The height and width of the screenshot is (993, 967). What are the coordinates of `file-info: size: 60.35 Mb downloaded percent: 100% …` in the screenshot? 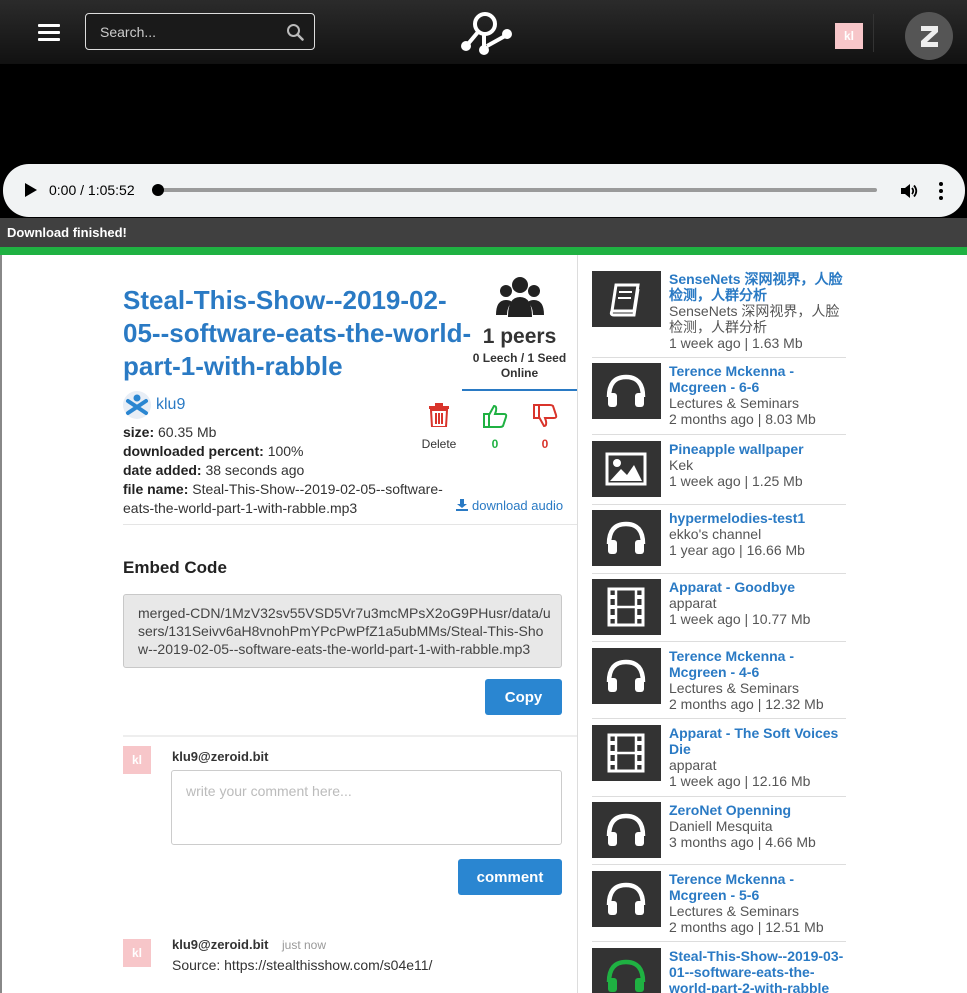 It's located at (288, 470).